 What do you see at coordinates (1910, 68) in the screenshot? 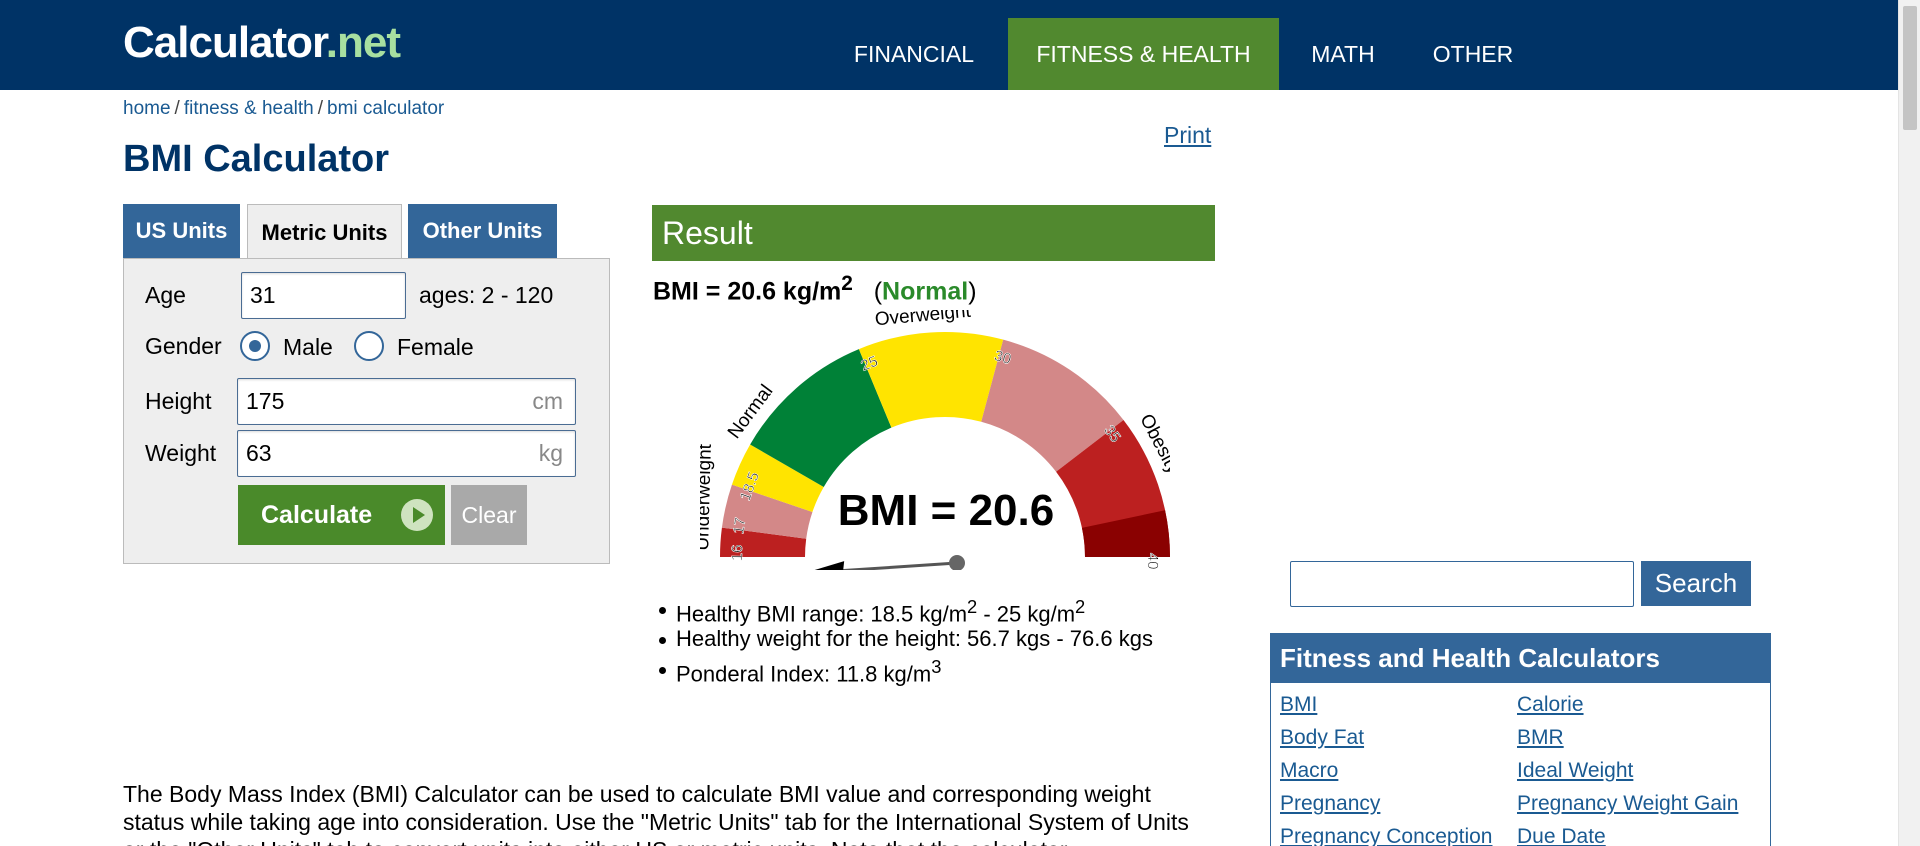
I see `scrollbar-thumb` at bounding box center [1910, 68].